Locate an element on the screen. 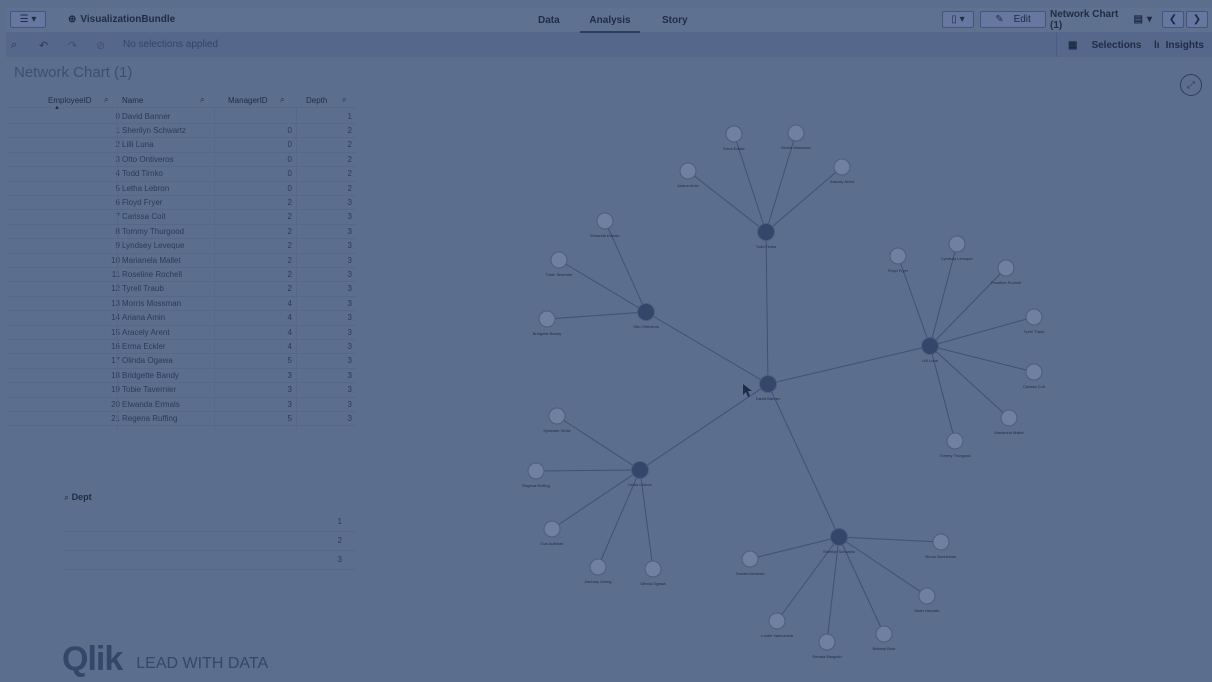 Image resolution: width=1212 pixels, height=682 pixels. network-node-label: Erma Eckler is located at coordinates (734, 148).